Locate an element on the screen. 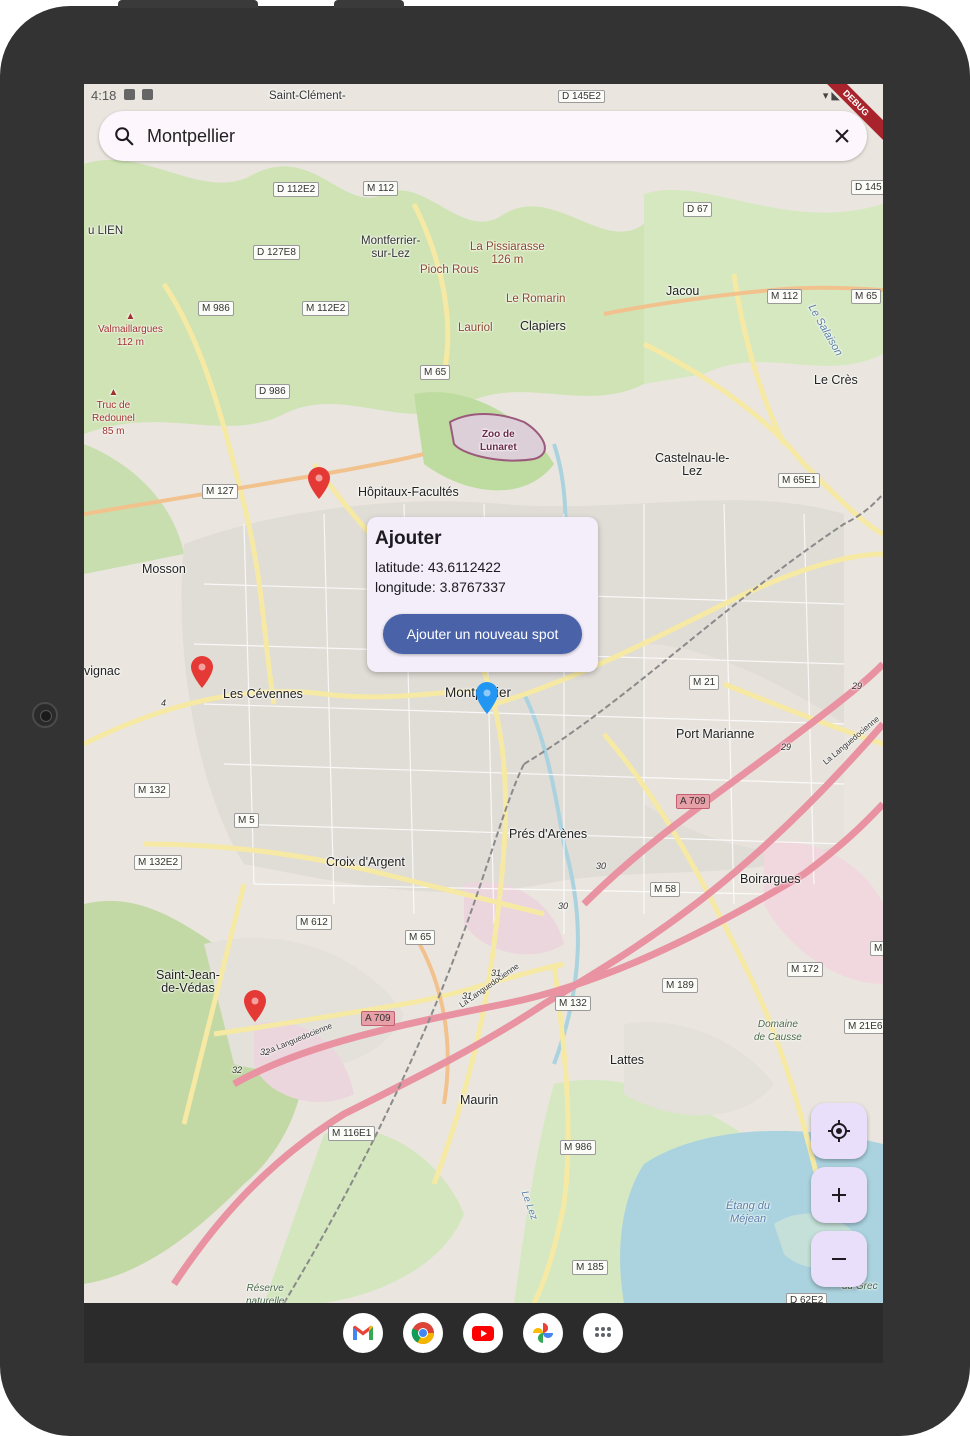 This screenshot has height=1436, width=970. label-boirargues: Boirargues is located at coordinates (770, 879).